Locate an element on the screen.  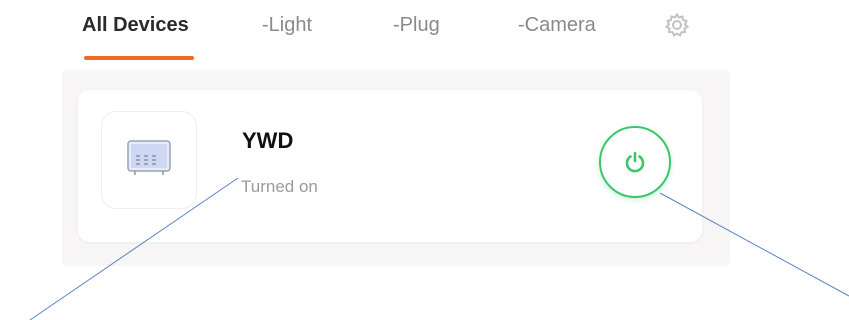
gear-icon is located at coordinates (677, 25).